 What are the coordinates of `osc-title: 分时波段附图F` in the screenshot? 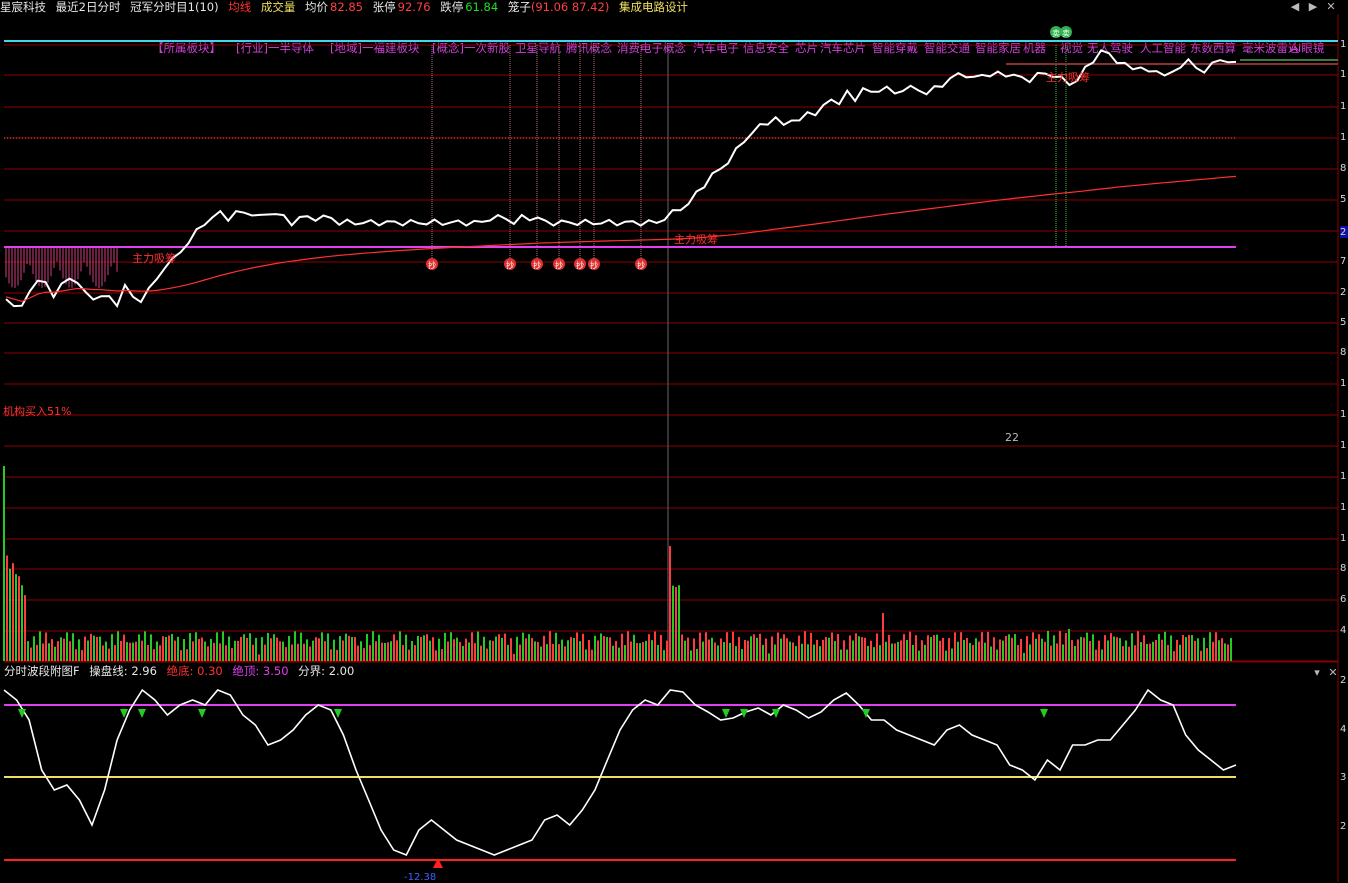 It's located at (42, 671).